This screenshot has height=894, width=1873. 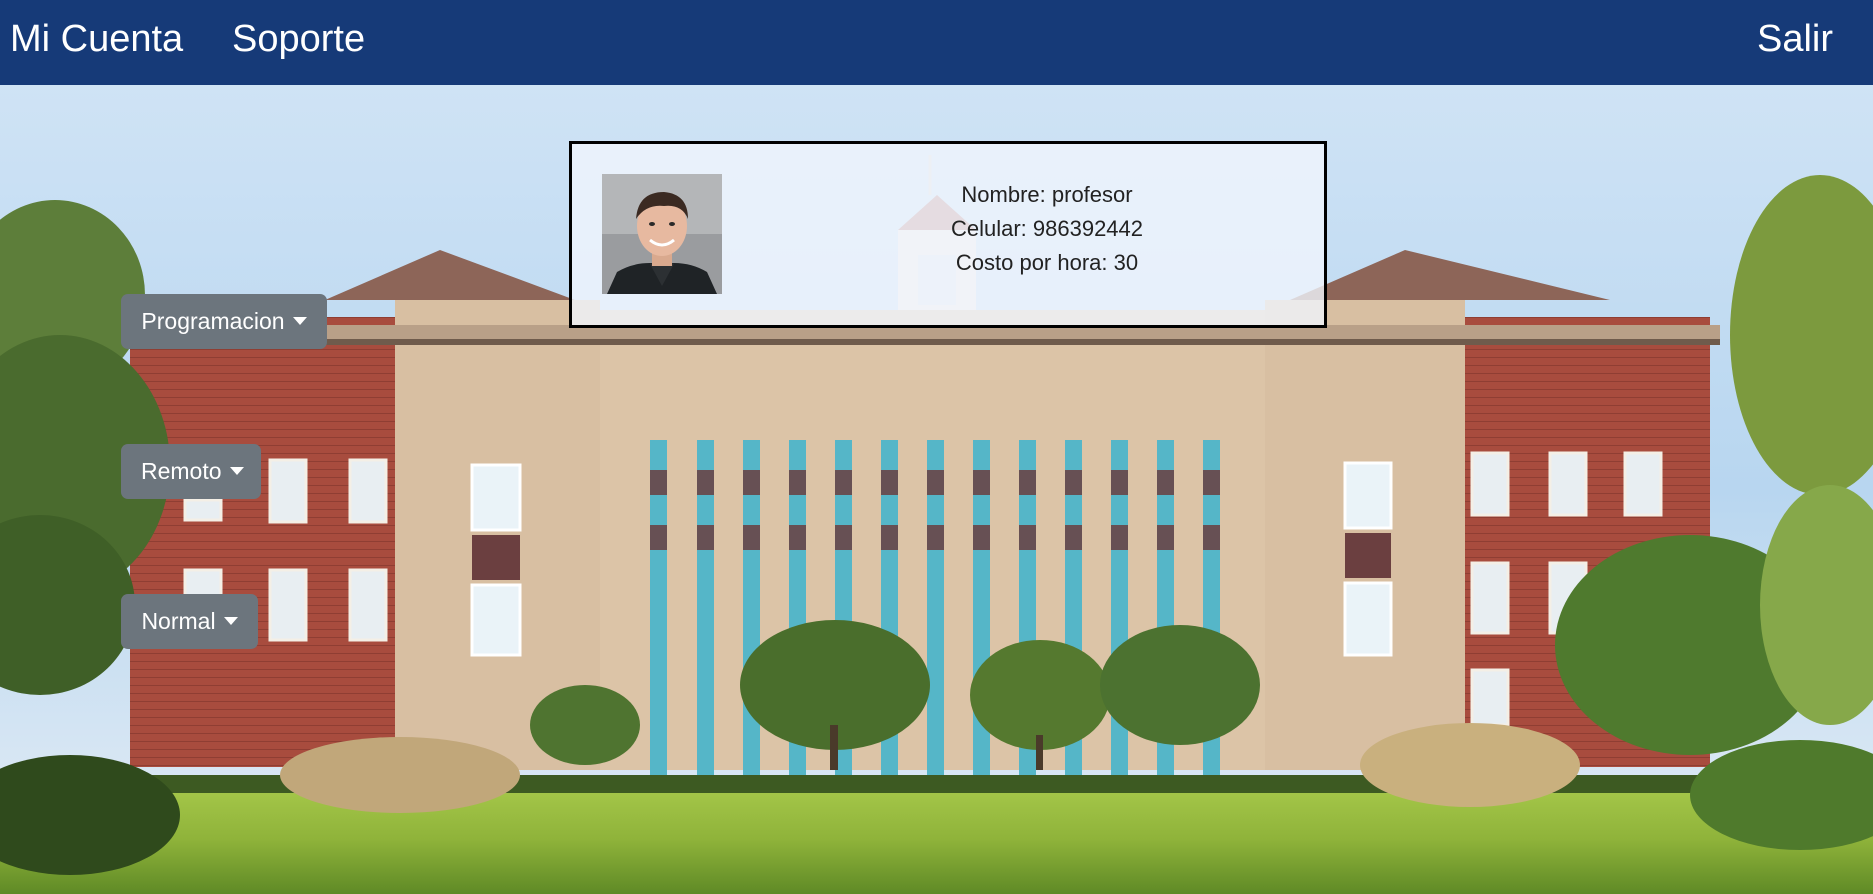 I want to click on programacion-dropdown-label: Programacion, so click(x=213, y=321).